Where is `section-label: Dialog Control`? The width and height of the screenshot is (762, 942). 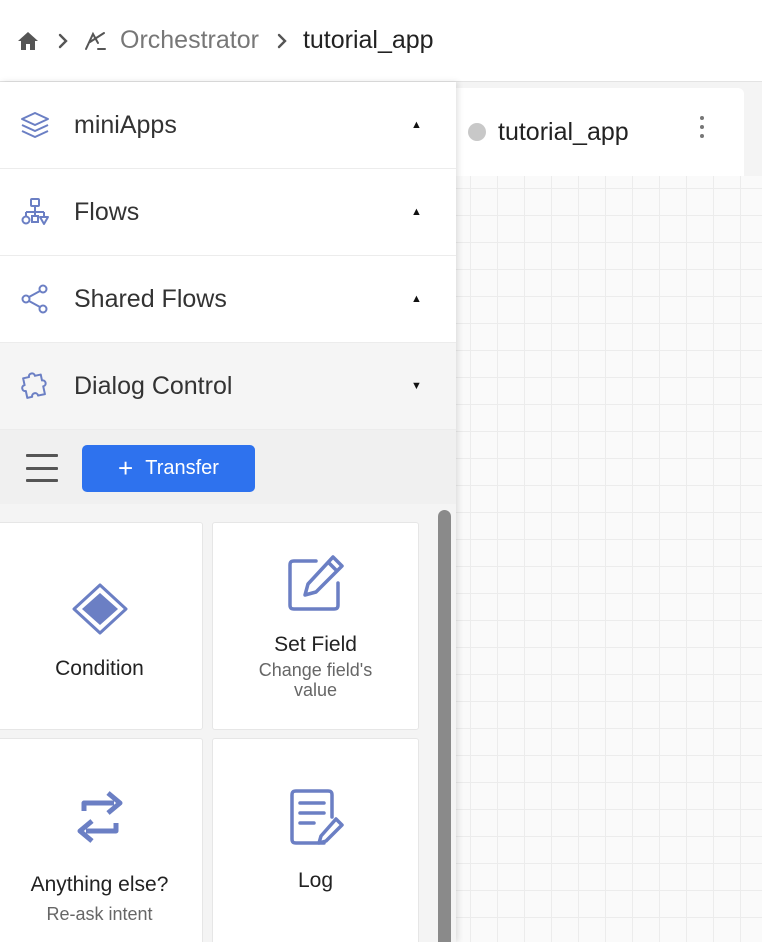 section-label: Dialog Control is located at coordinates (153, 385).